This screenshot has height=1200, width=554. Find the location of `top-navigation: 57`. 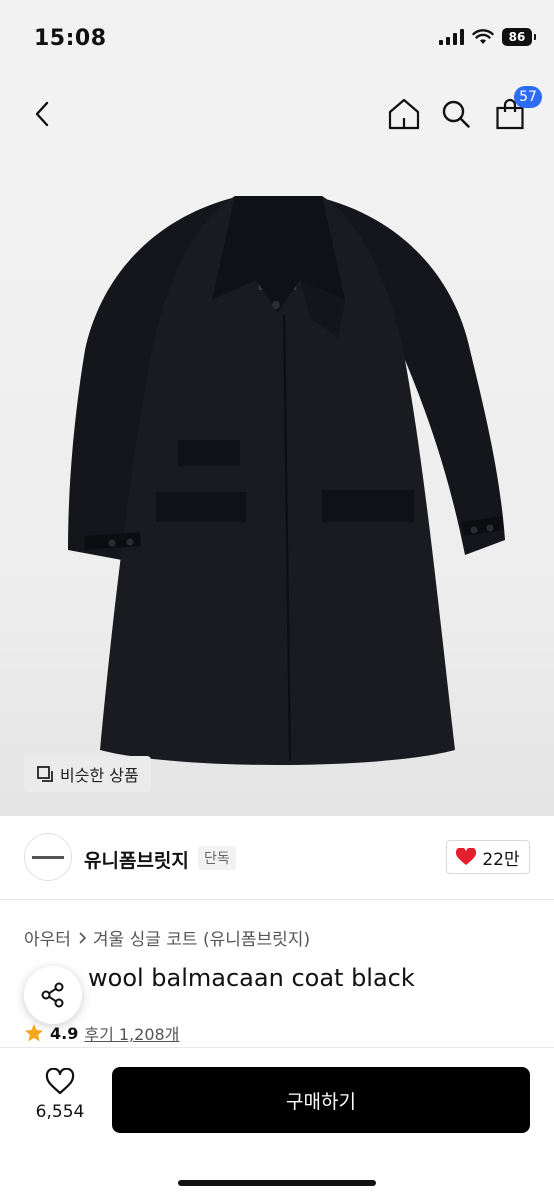

top-navigation: 57 is located at coordinates (277, 115).